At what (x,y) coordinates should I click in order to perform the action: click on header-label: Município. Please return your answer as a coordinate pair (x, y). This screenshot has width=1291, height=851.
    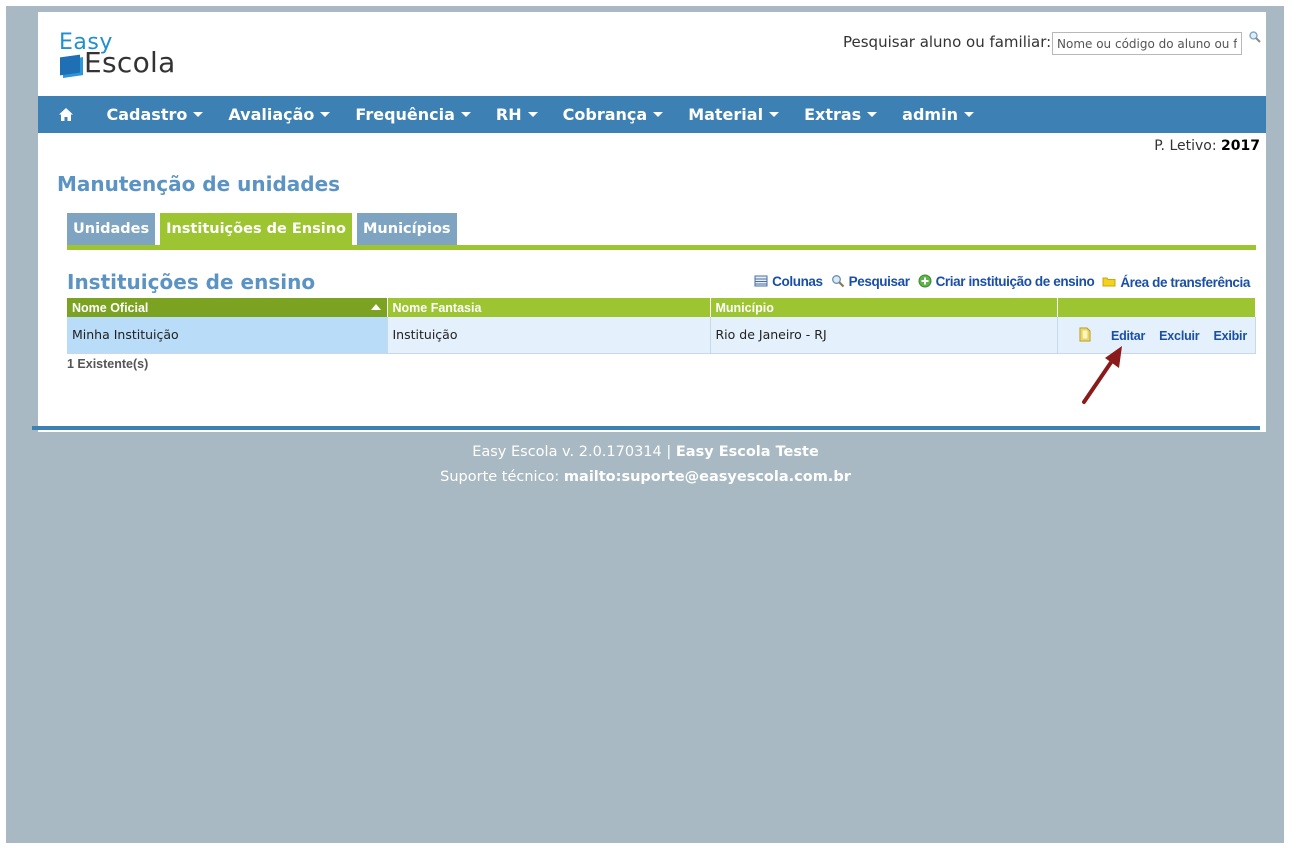
    Looking at the image, I should click on (744, 307).